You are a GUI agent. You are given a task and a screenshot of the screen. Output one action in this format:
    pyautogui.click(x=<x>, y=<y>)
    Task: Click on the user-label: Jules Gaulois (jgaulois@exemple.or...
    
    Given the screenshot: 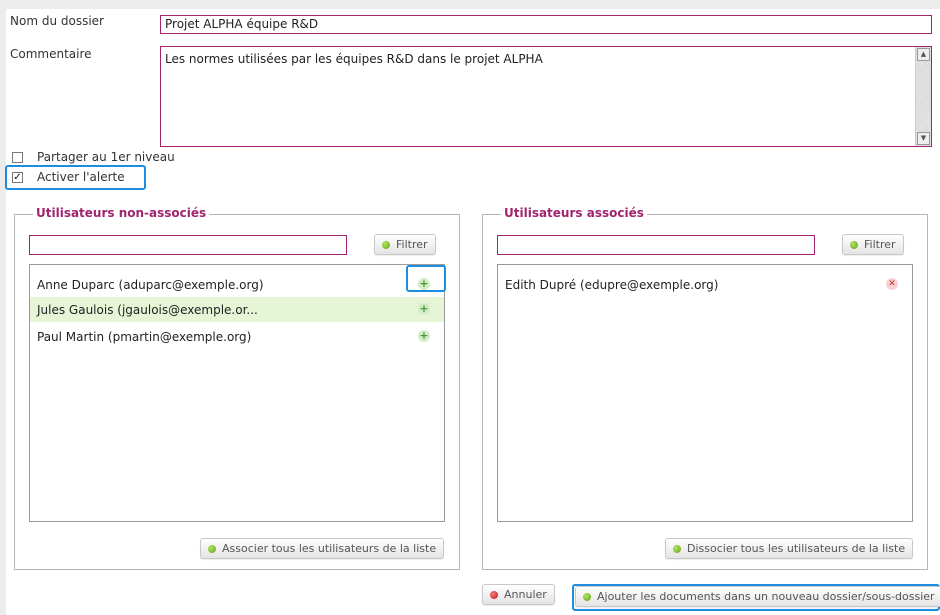 What is the action you would take?
    pyautogui.click(x=147, y=309)
    